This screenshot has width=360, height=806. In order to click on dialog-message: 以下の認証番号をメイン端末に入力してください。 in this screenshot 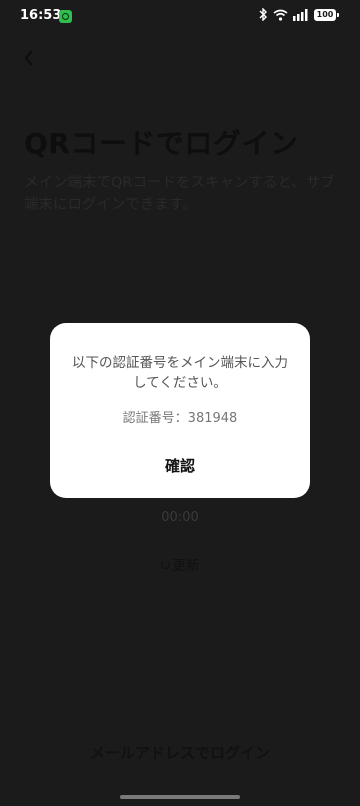, I will do `click(180, 373)`.